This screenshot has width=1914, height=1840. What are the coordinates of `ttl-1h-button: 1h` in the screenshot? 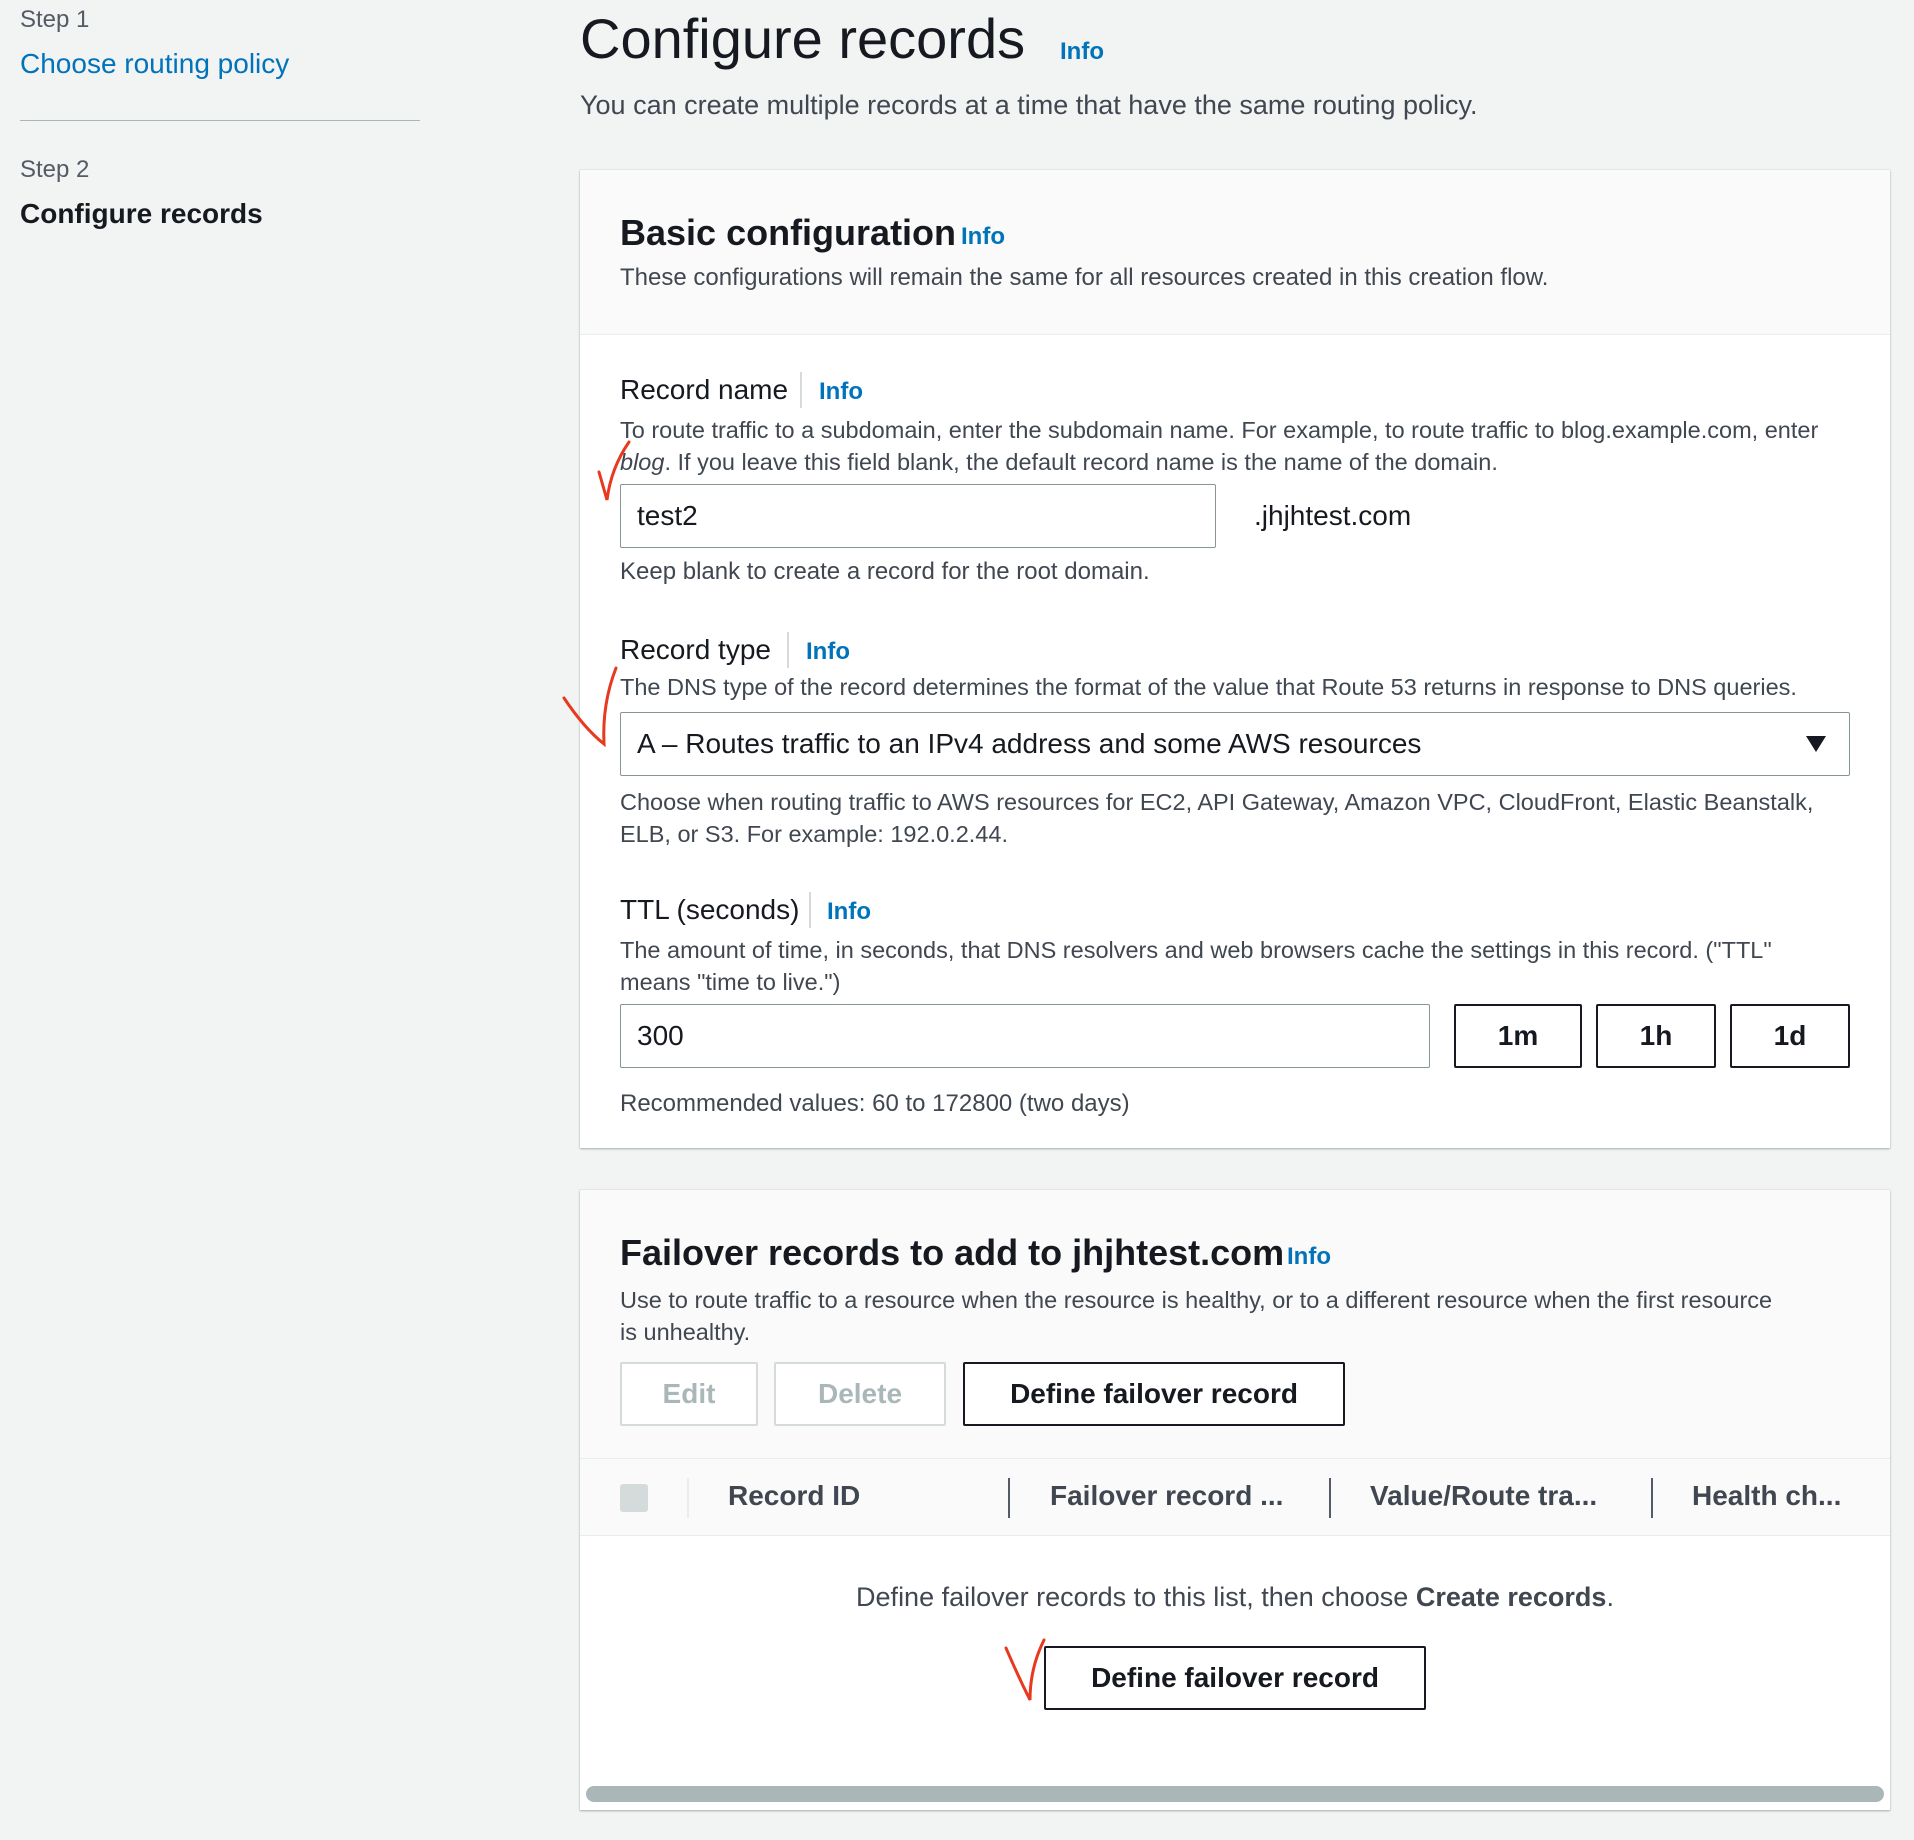 It's located at (1656, 1036).